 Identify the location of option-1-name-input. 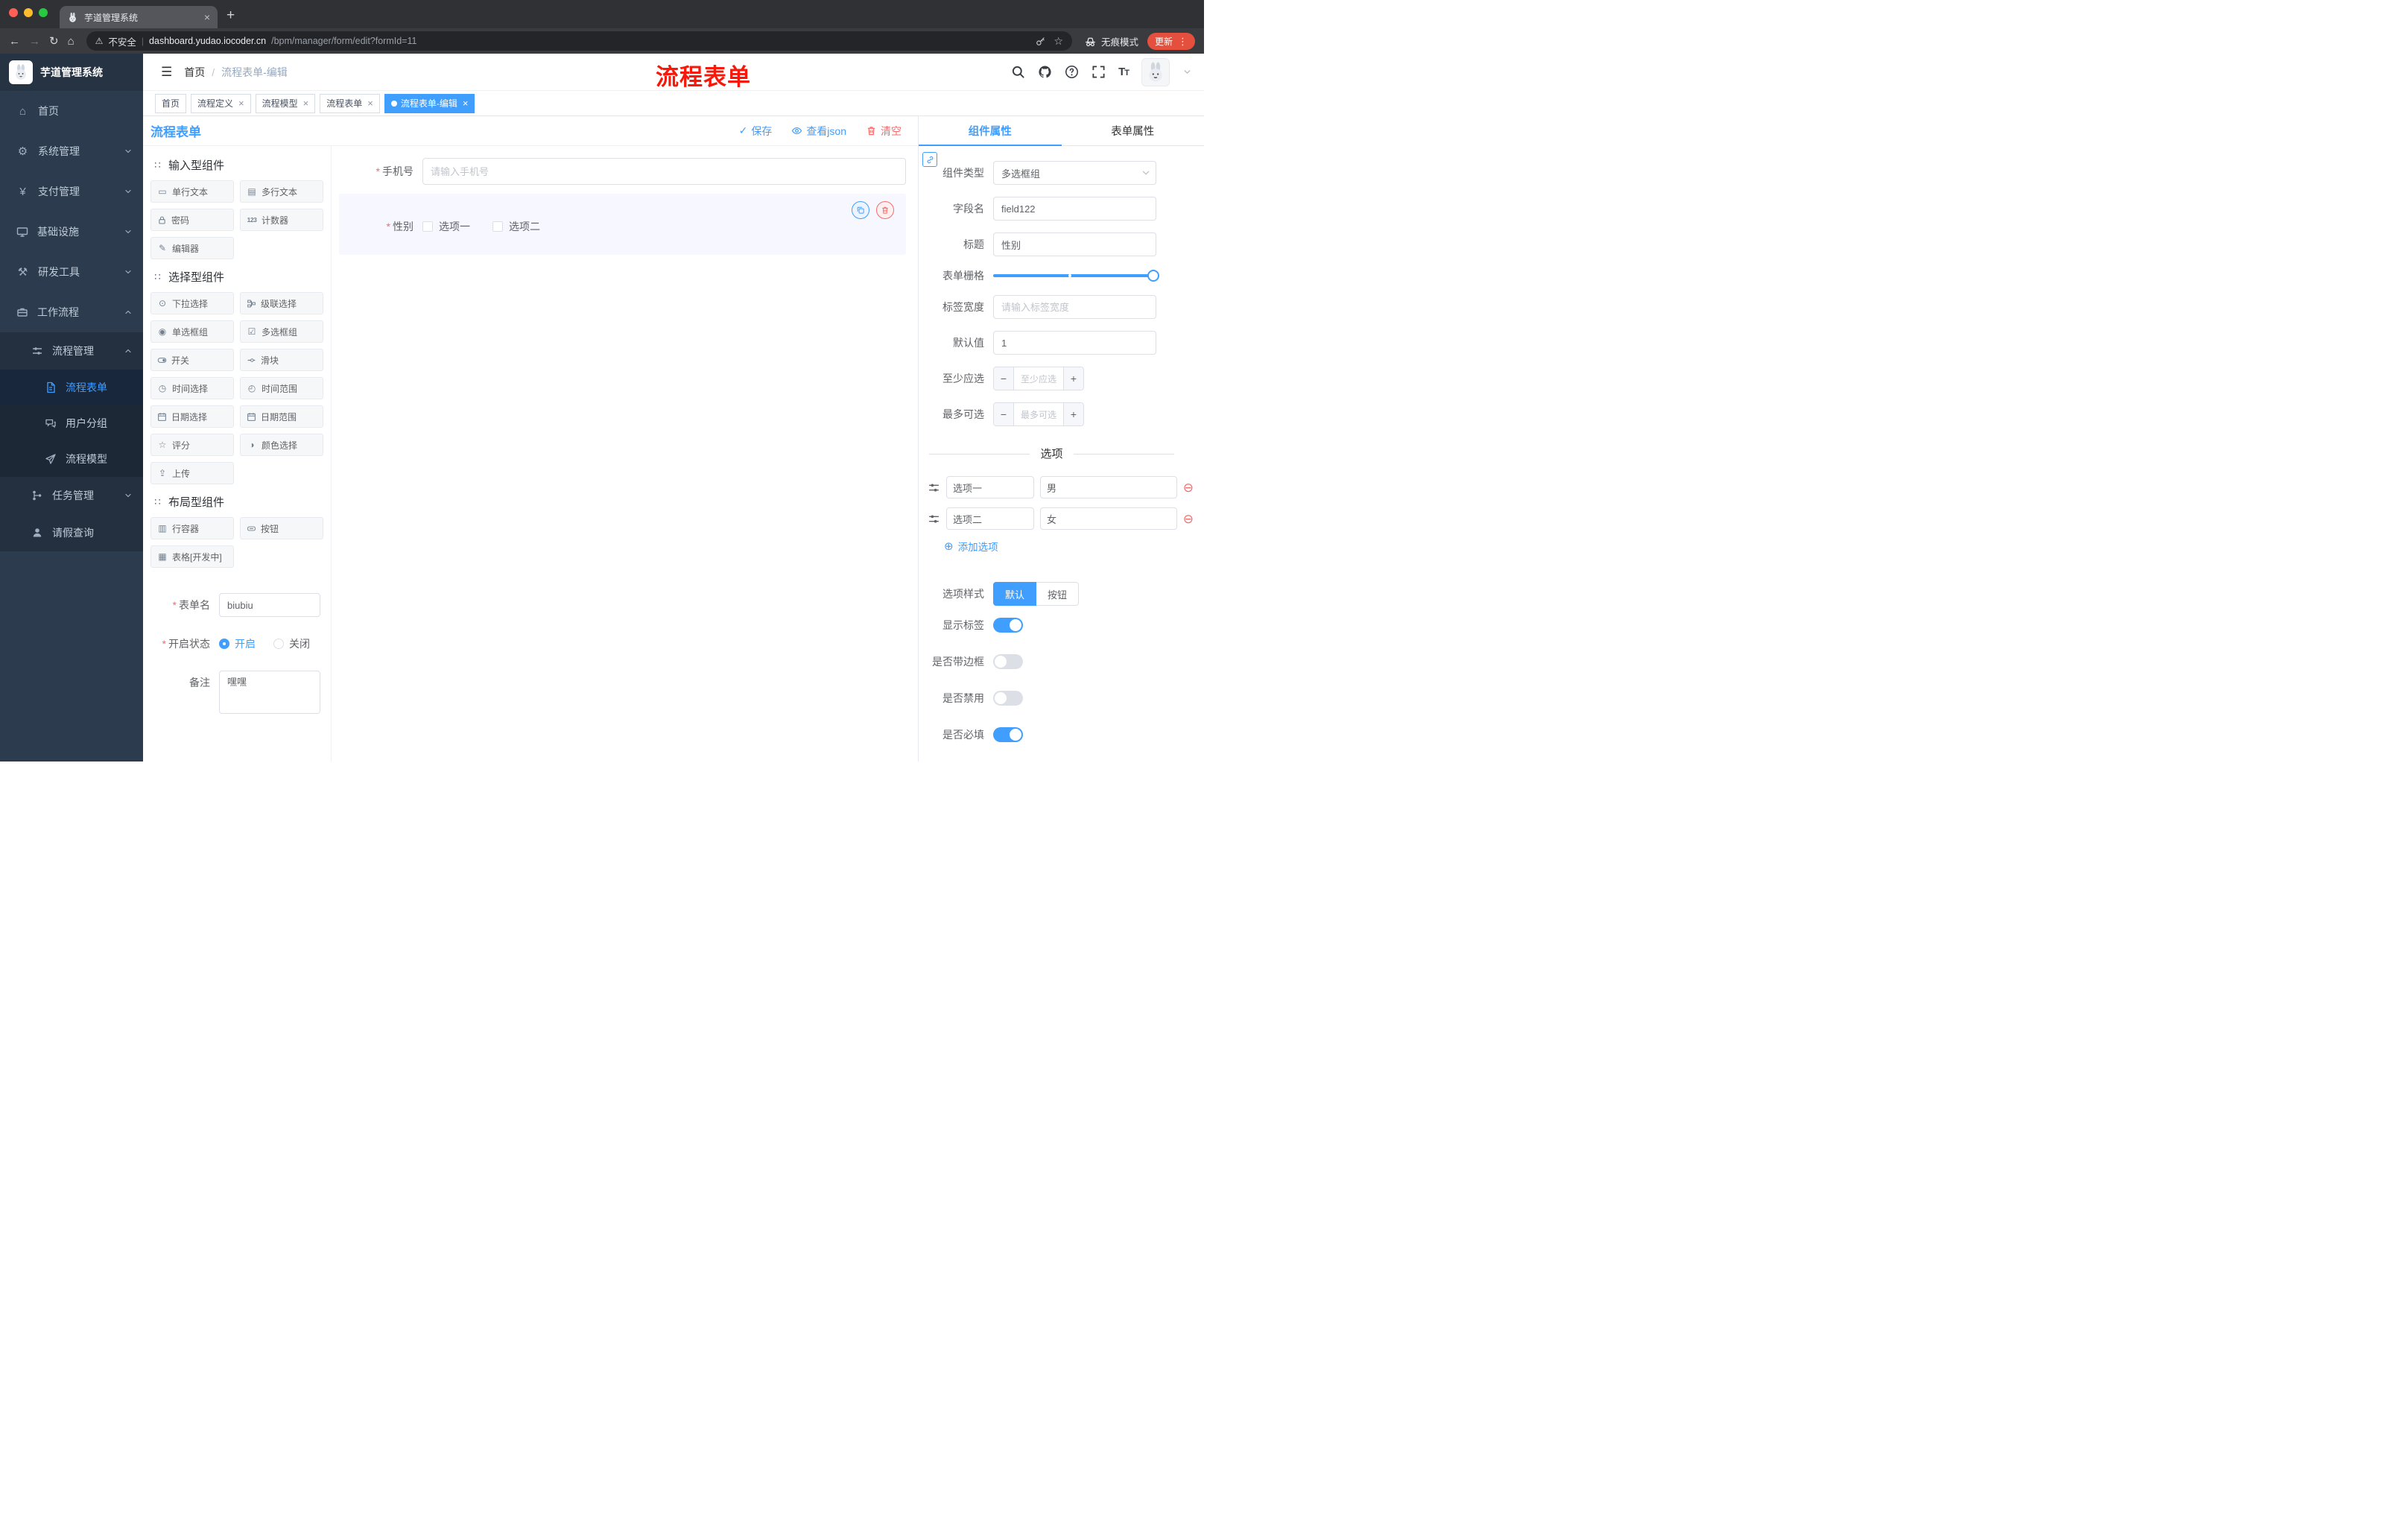
(990, 487).